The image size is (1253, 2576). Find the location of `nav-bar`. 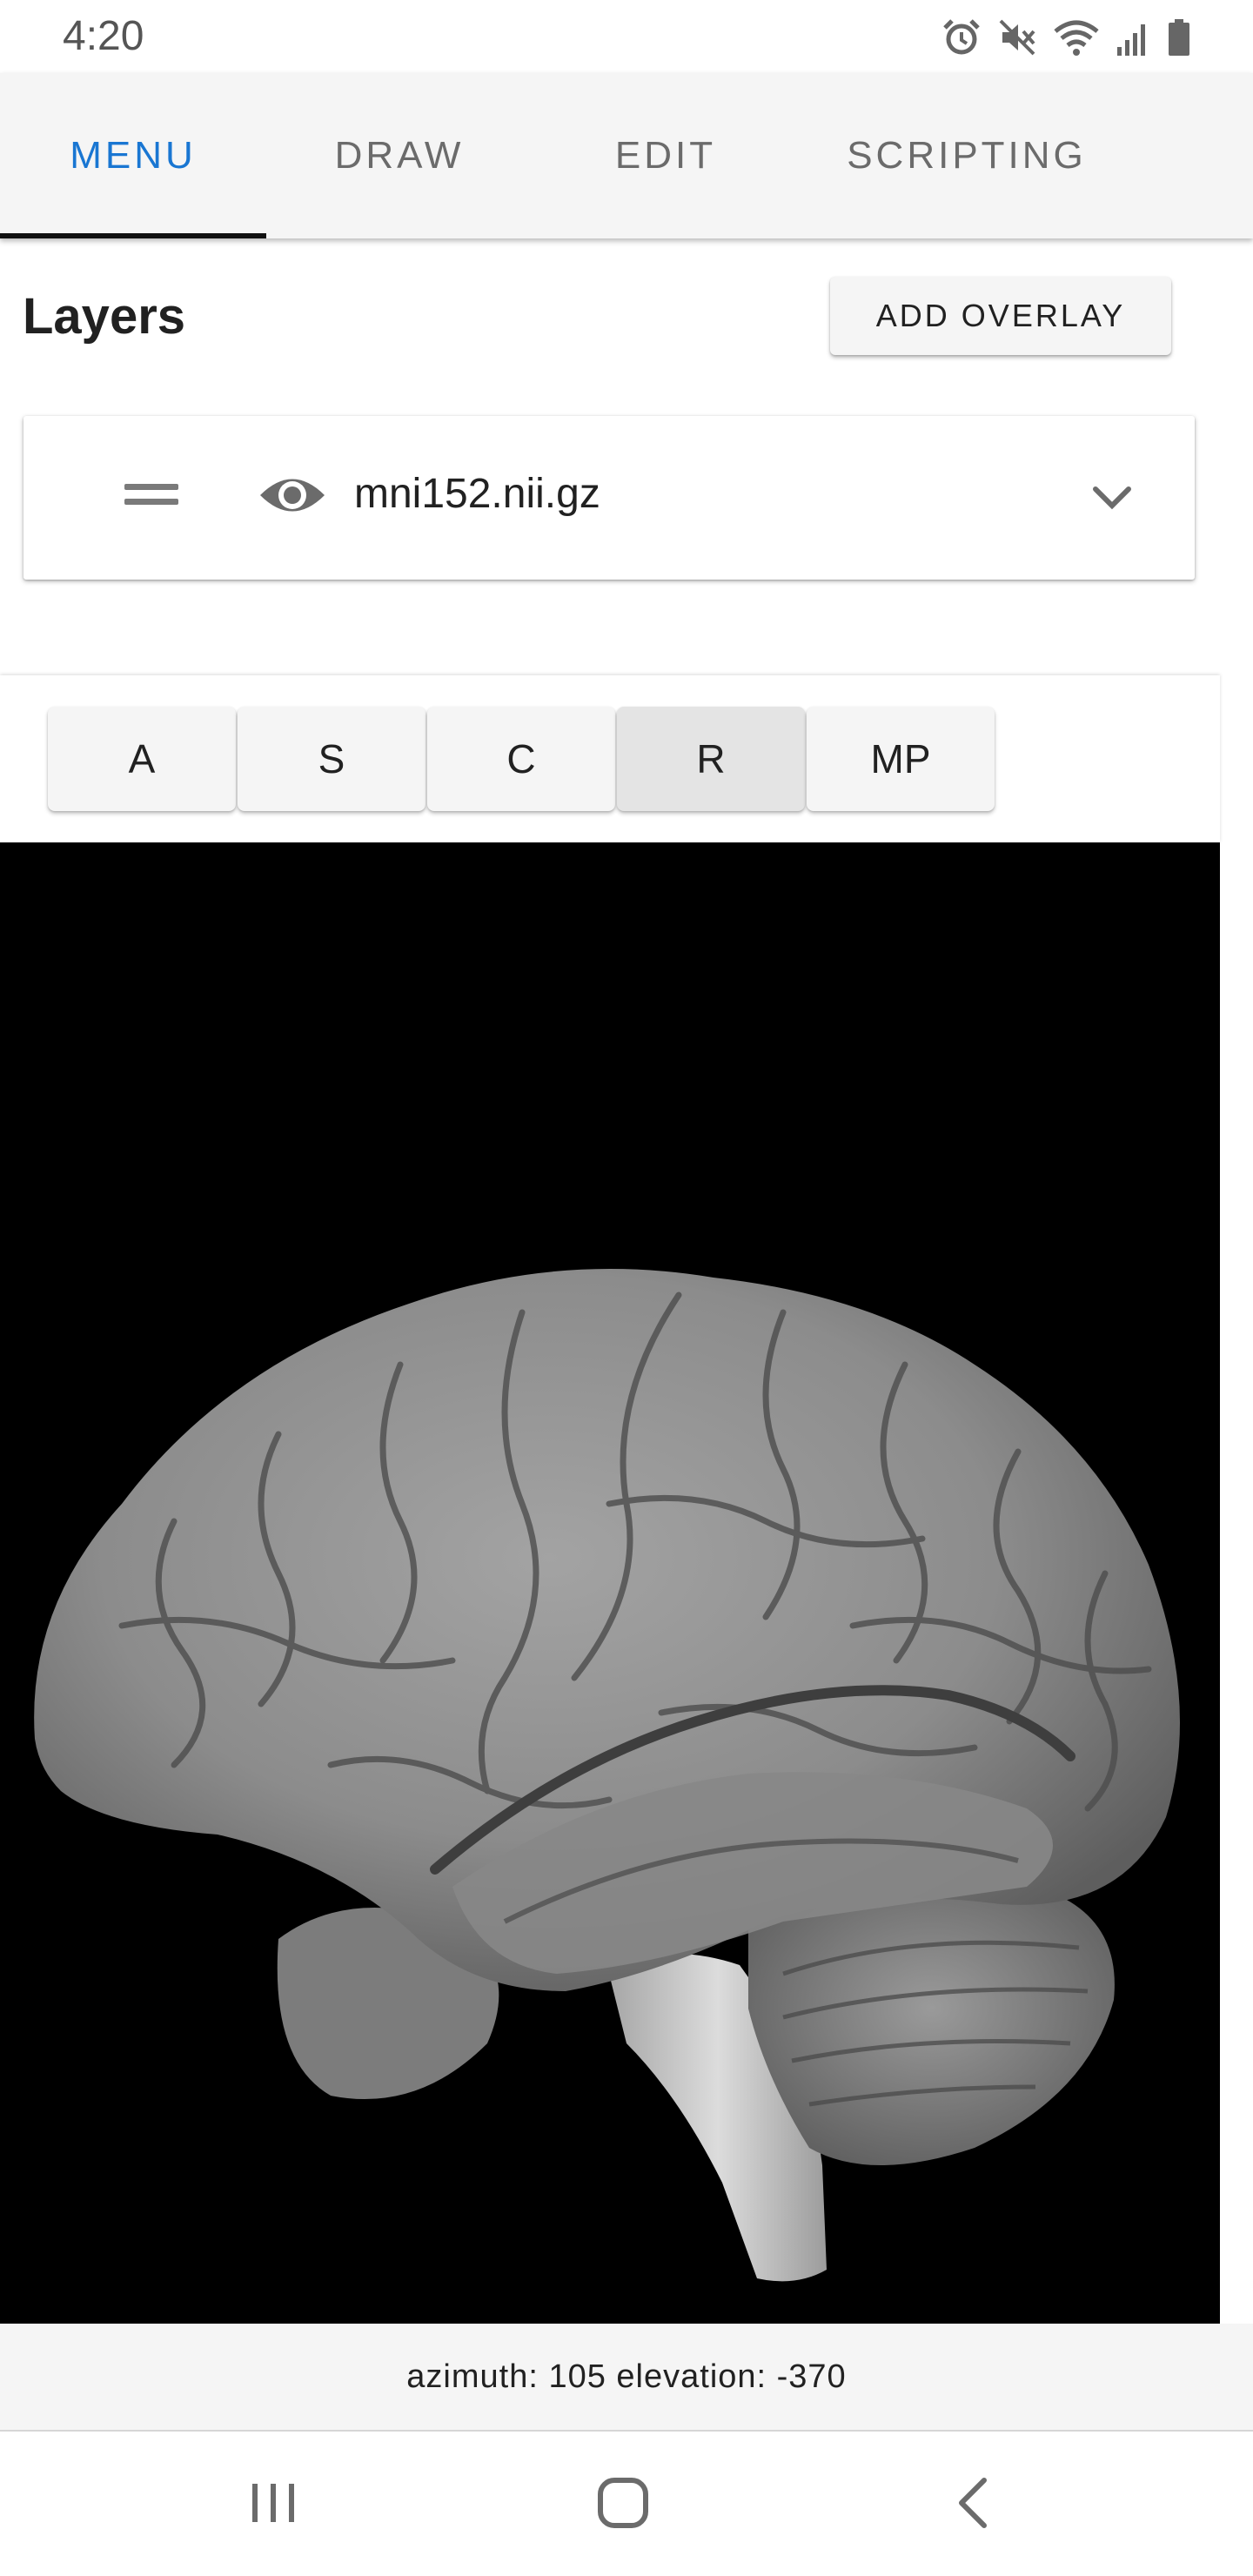

nav-bar is located at coordinates (626, 2504).